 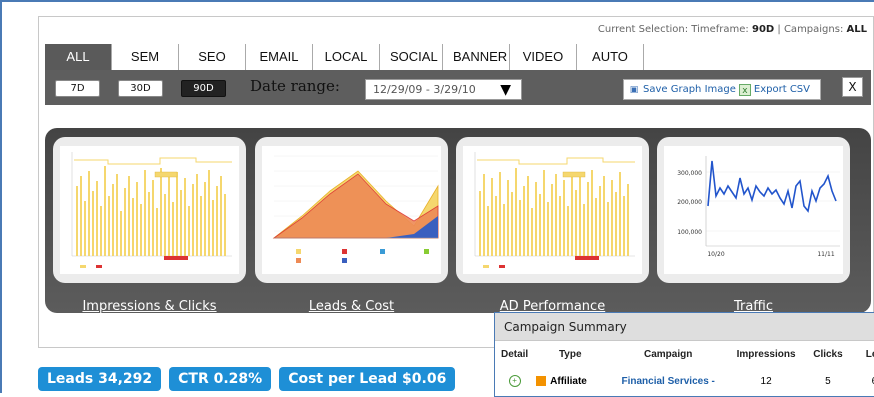 I want to click on tab-auto: AUTO, so click(x=610, y=57).